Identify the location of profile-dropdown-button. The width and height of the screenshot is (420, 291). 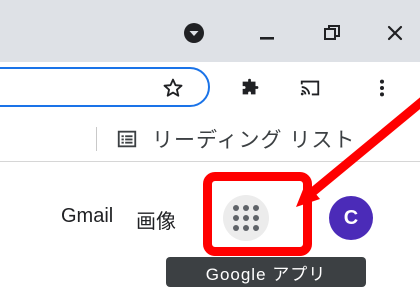
(194, 33).